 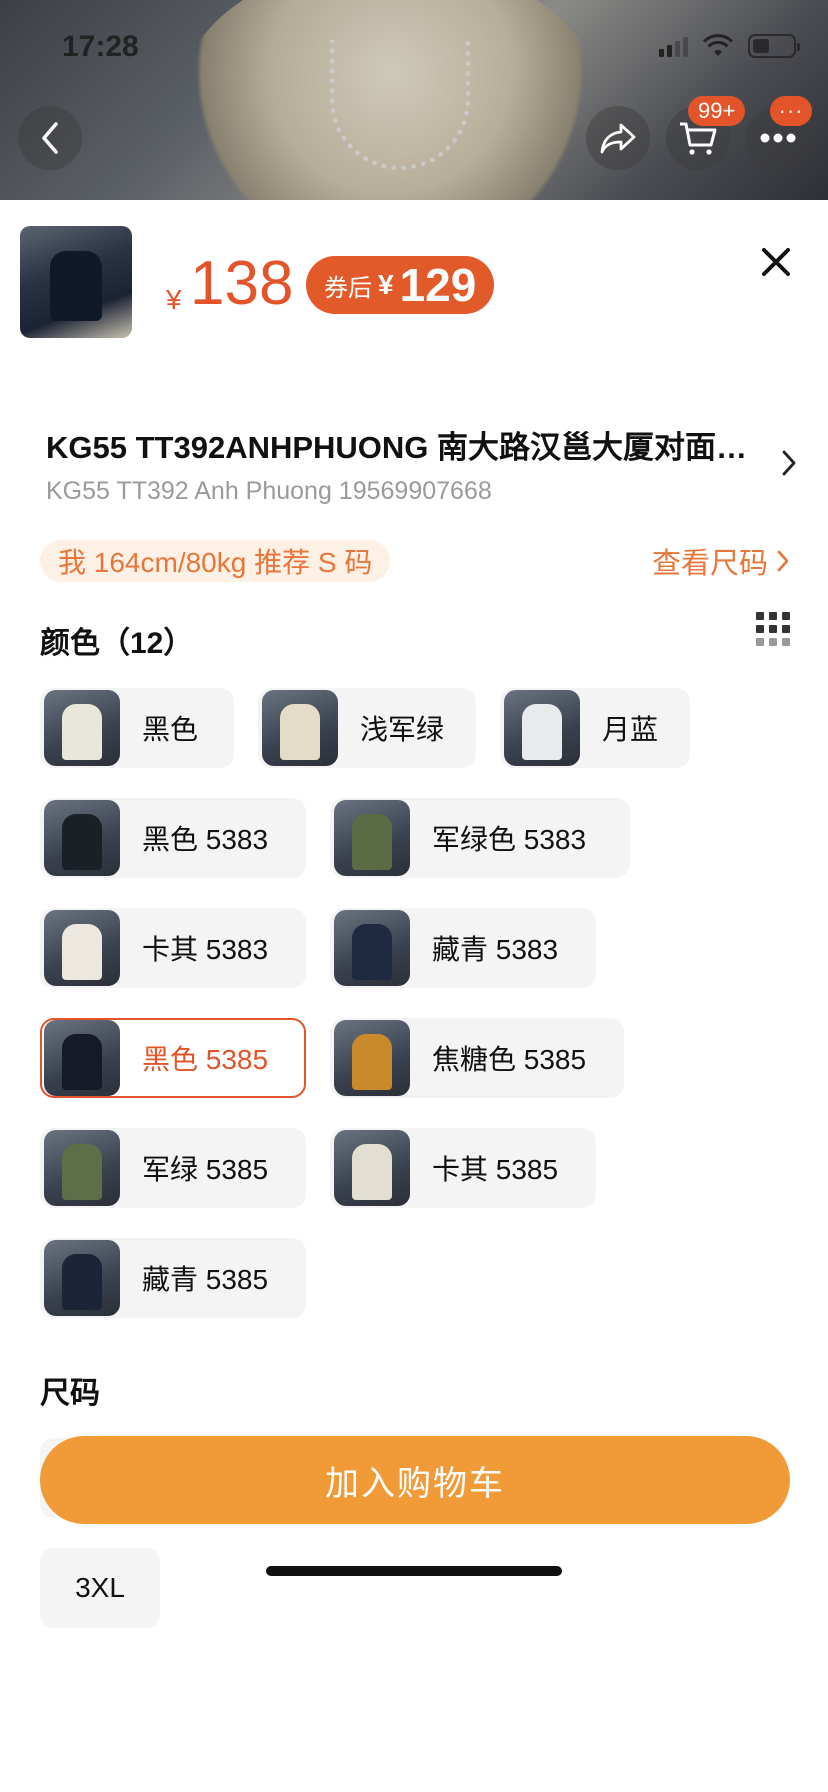 What do you see at coordinates (438, 285) in the screenshot?
I see `coupon-price: 129` at bounding box center [438, 285].